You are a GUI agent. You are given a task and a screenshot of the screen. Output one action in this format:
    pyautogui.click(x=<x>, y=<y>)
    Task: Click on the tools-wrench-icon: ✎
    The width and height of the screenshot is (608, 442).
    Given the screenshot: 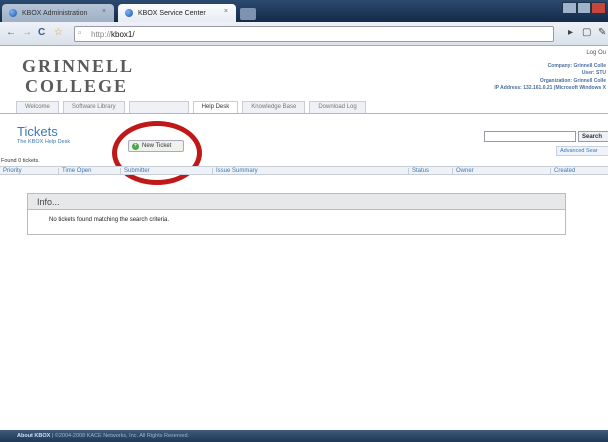 What is the action you would take?
    pyautogui.click(x=602, y=32)
    